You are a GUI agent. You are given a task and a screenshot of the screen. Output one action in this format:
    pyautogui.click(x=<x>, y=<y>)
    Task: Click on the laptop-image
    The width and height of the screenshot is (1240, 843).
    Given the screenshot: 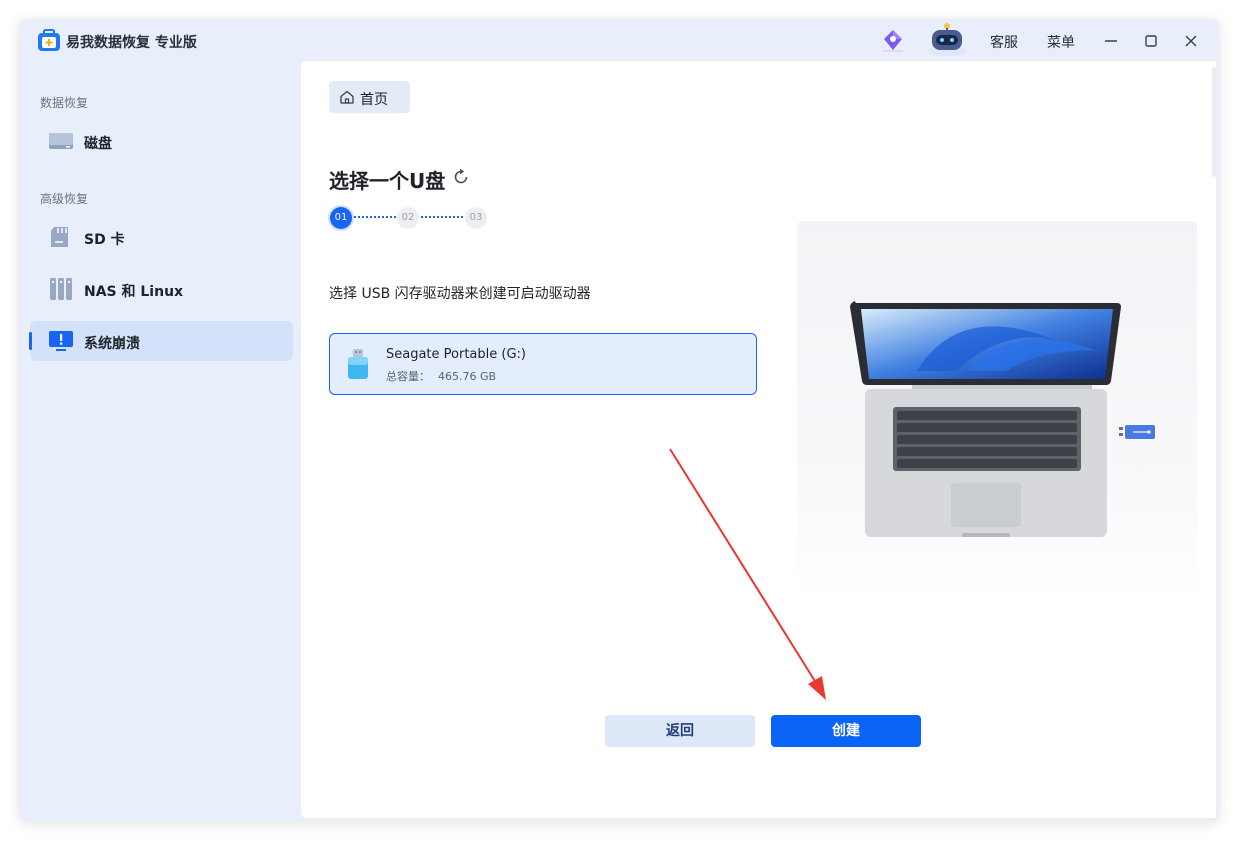 What is the action you would take?
    pyautogui.click(x=1002, y=419)
    